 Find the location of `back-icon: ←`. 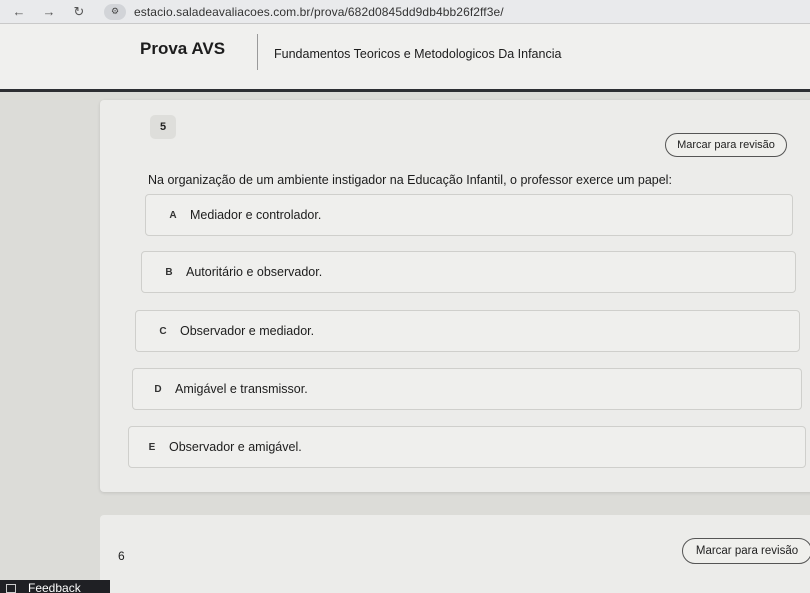

back-icon: ← is located at coordinates (19, 12).